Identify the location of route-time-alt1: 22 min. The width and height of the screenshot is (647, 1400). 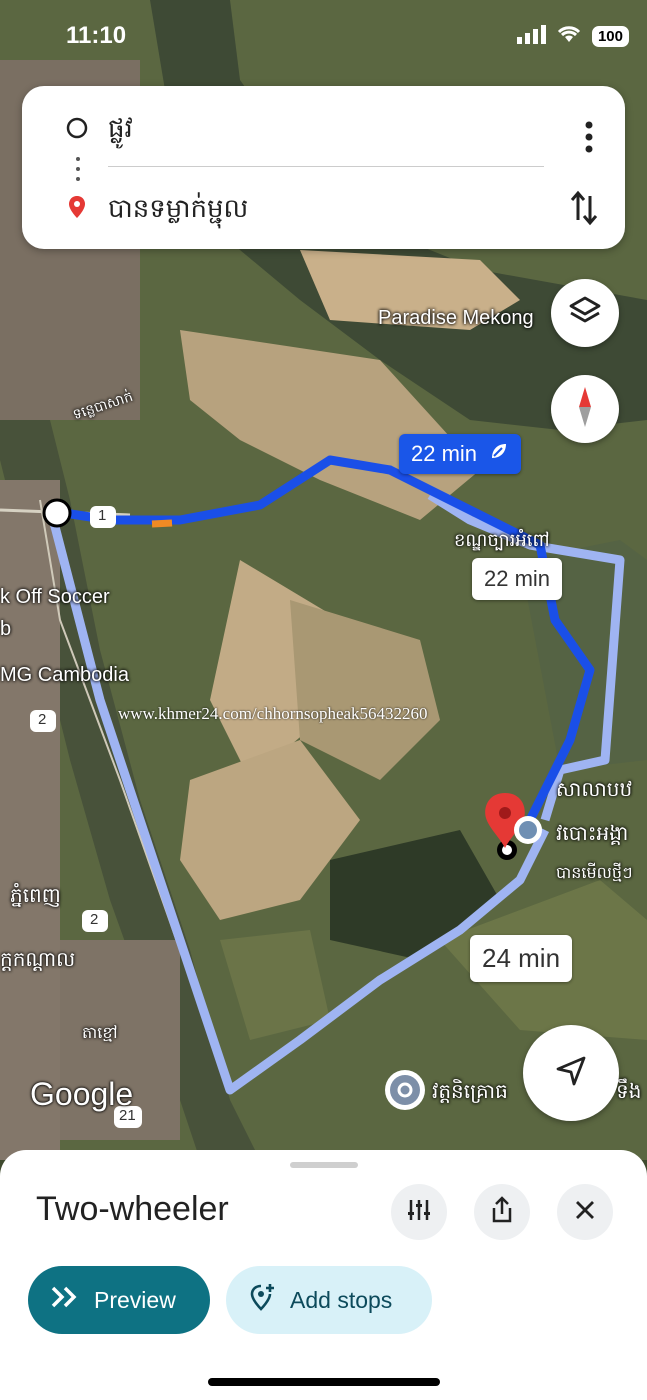
(517, 579).